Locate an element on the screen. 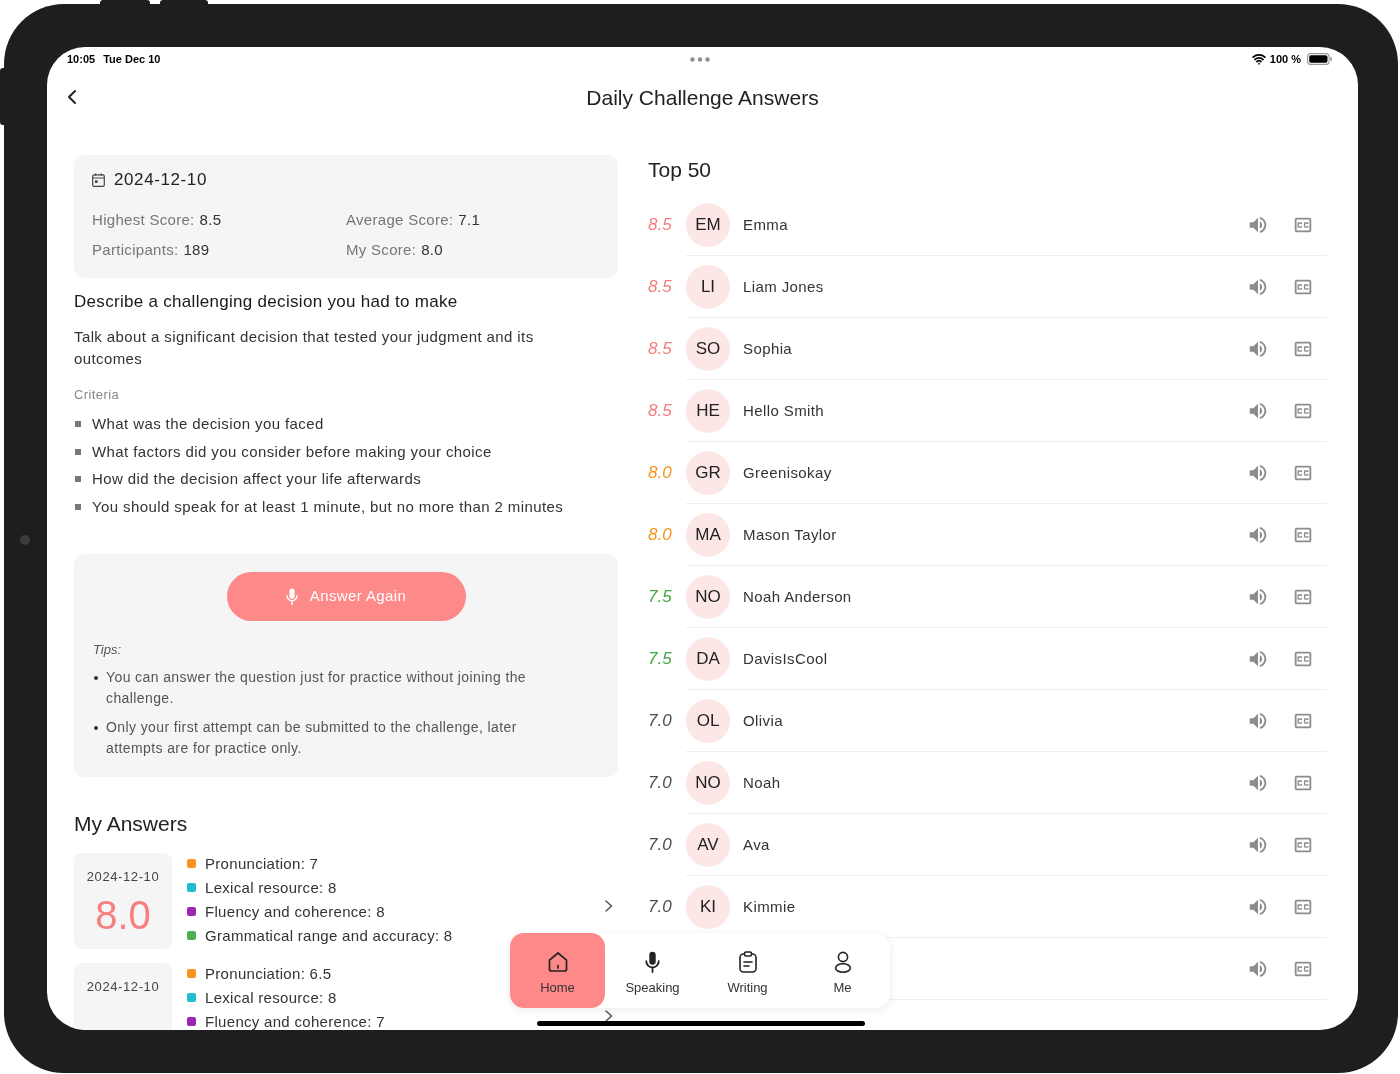 This screenshot has height=1074, width=1400. camera-lens is located at coordinates (25, 540).